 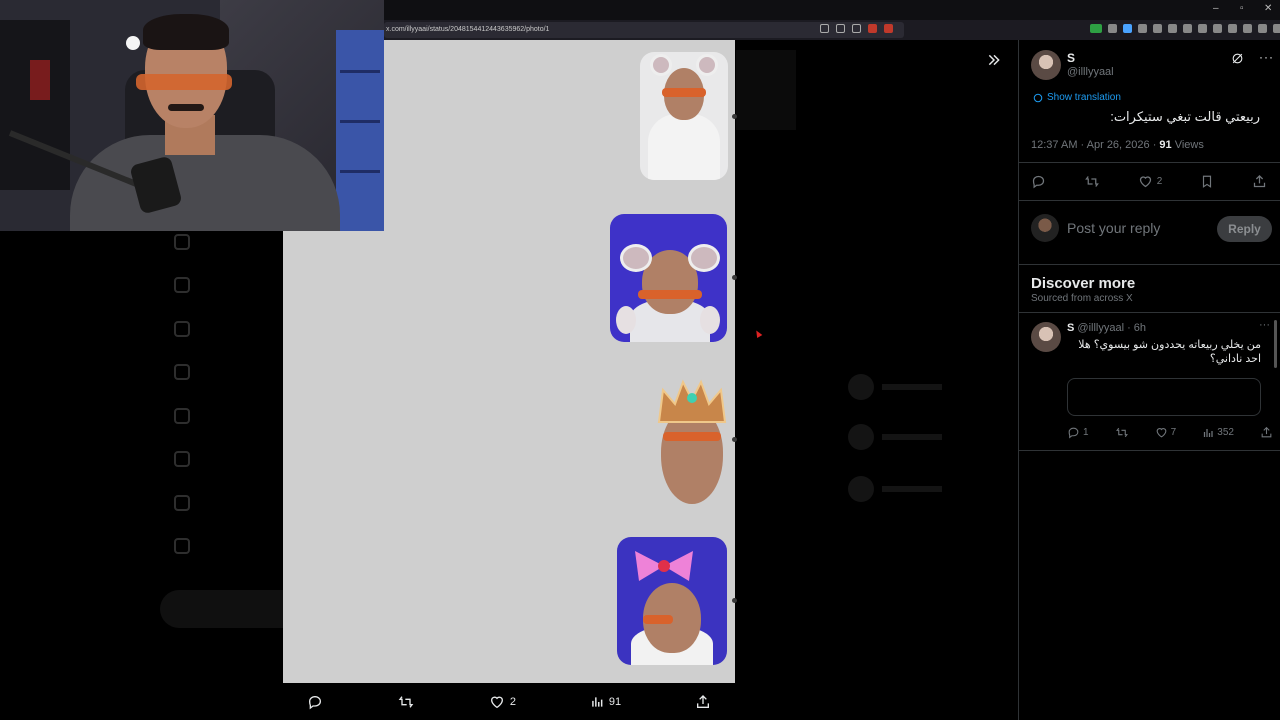 What do you see at coordinates (1086, 432) in the screenshot?
I see `reply-count: 1` at bounding box center [1086, 432].